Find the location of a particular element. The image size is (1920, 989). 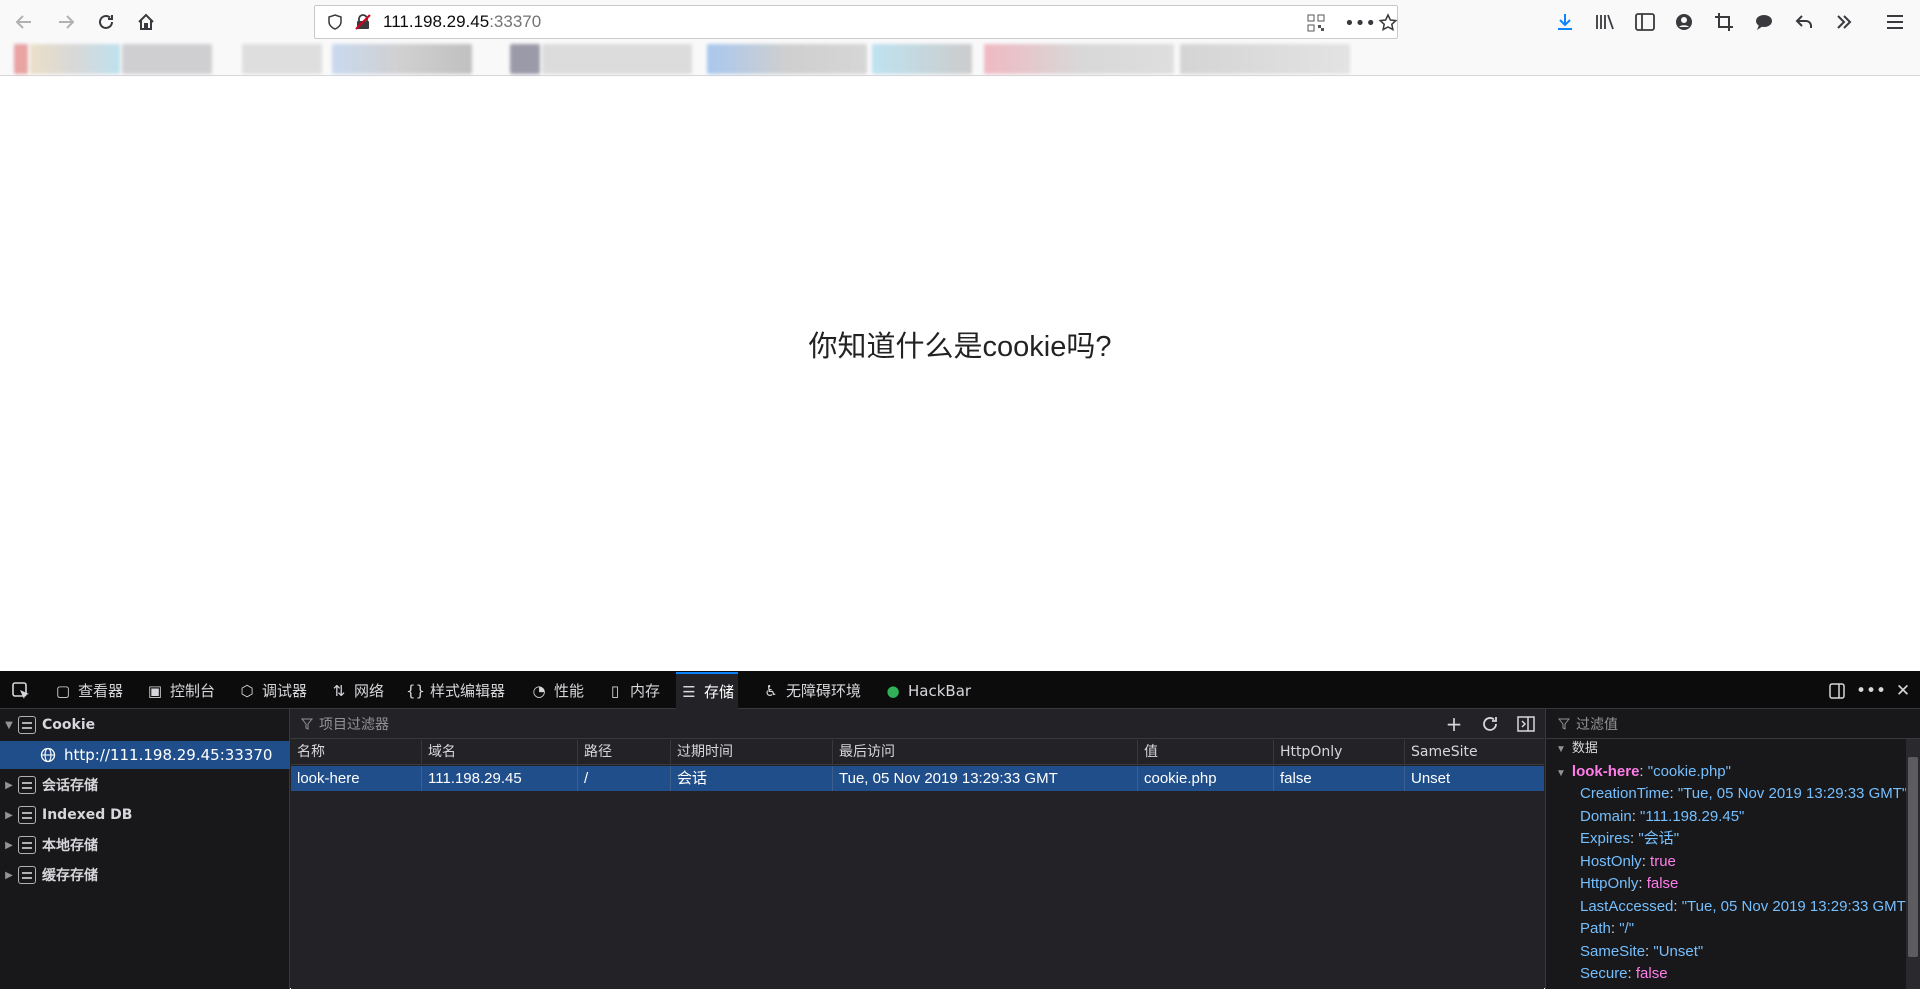

style-editor-icon: {} is located at coordinates (416, 690).